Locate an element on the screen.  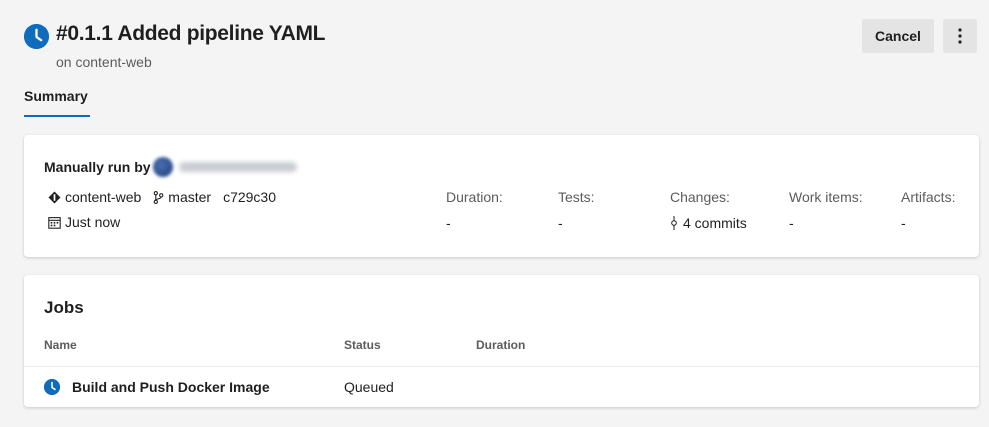
run-time-label: Just now is located at coordinates (93, 222).